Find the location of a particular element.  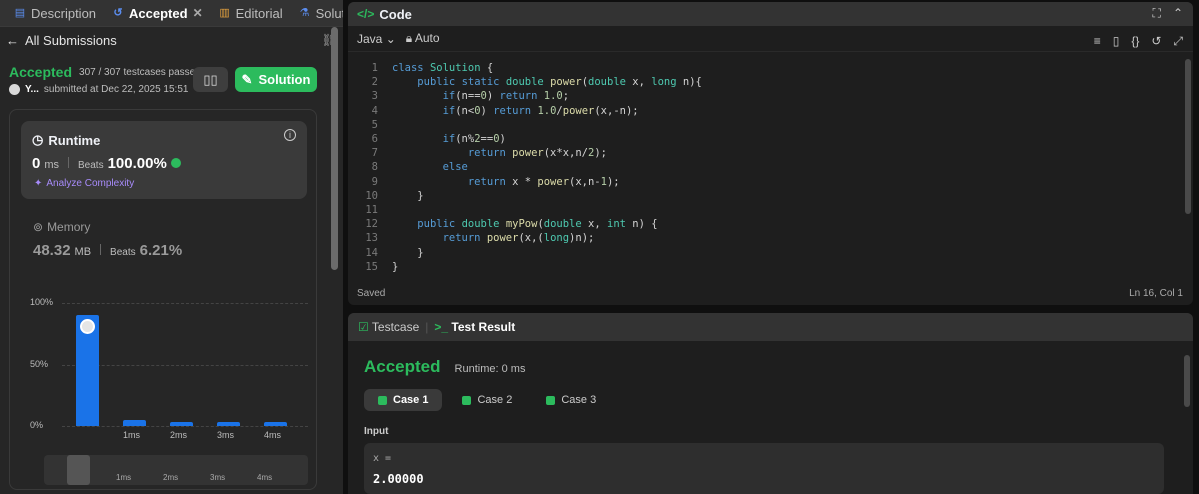

line-number: 13 is located at coordinates (371, 238).